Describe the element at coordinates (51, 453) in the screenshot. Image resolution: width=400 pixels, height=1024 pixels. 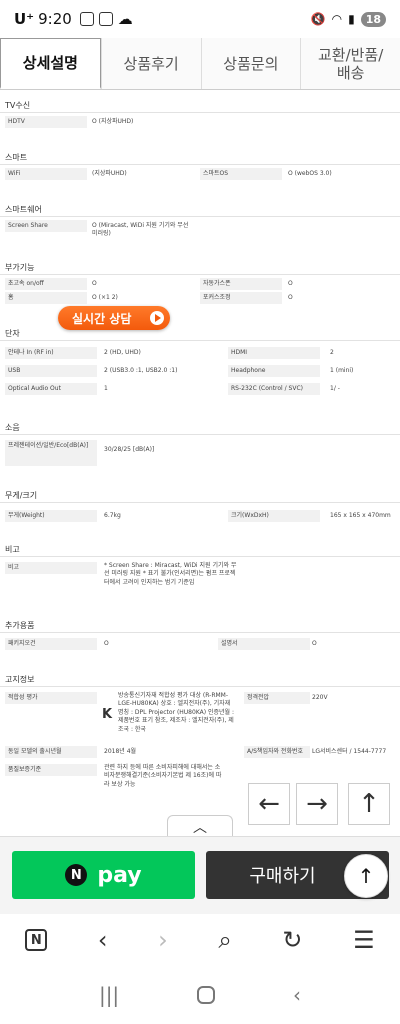
I see `spec-label: 프레젠테이션/일반/Eco[dB(A)]` at that location.